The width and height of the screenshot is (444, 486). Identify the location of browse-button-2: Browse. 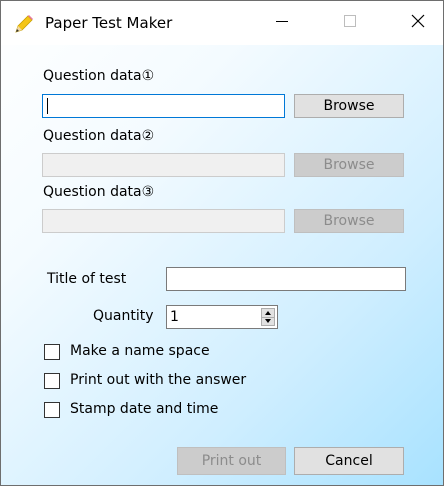
(349, 165).